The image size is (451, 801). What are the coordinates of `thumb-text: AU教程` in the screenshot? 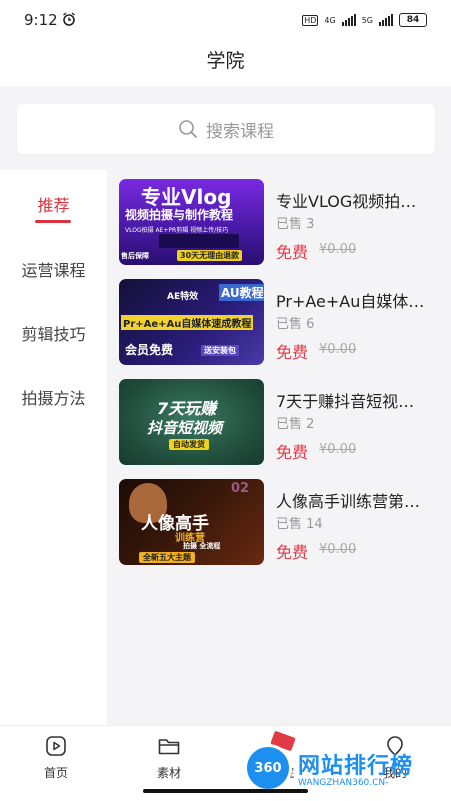 It's located at (241, 292).